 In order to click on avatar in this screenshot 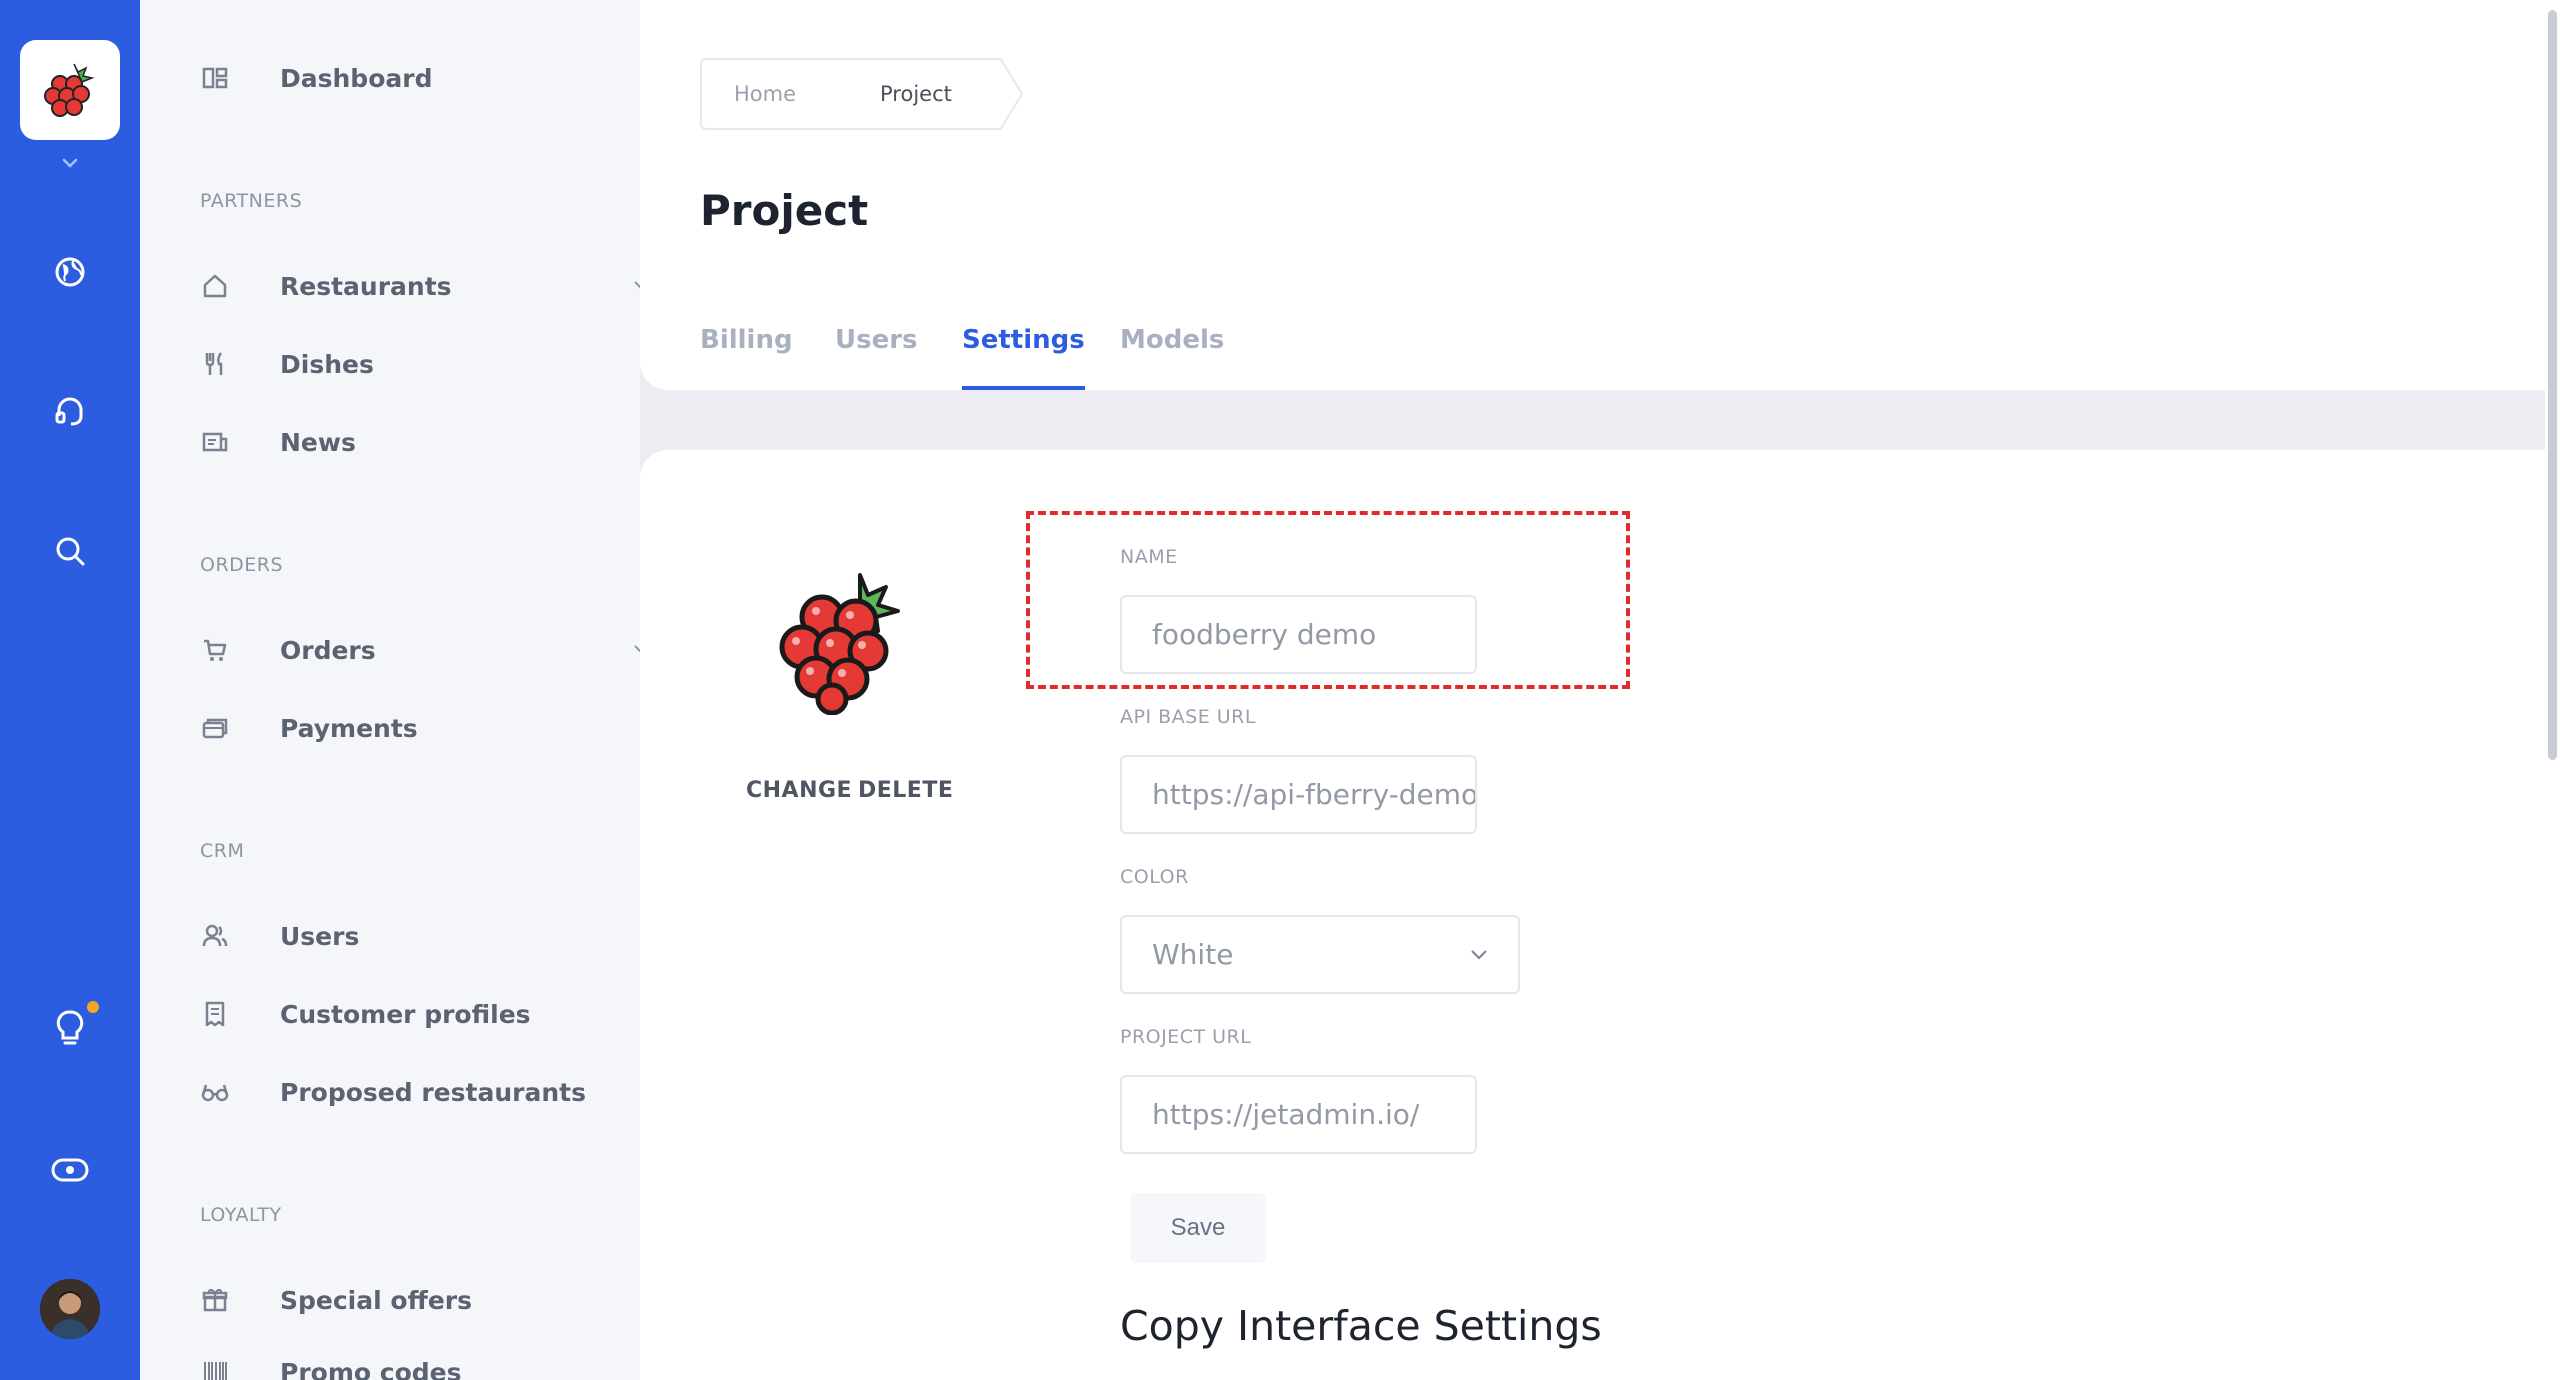, I will do `click(70, 1309)`.